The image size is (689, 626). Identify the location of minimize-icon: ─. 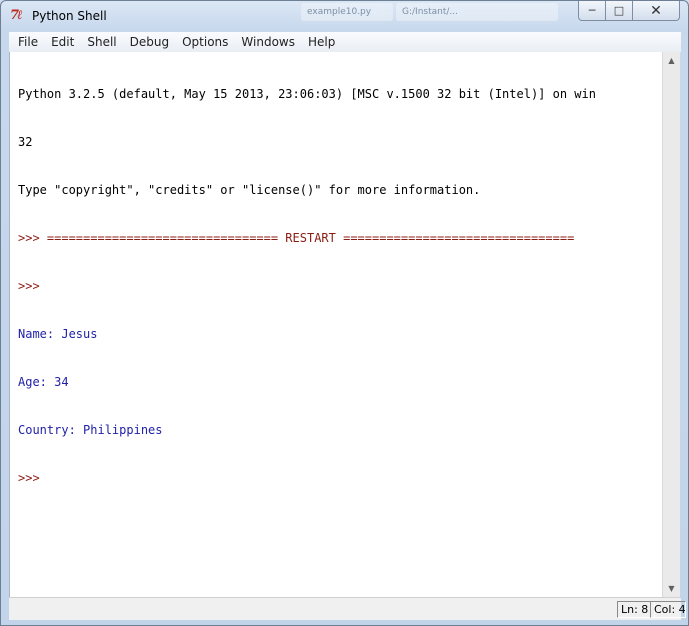
(592, 10).